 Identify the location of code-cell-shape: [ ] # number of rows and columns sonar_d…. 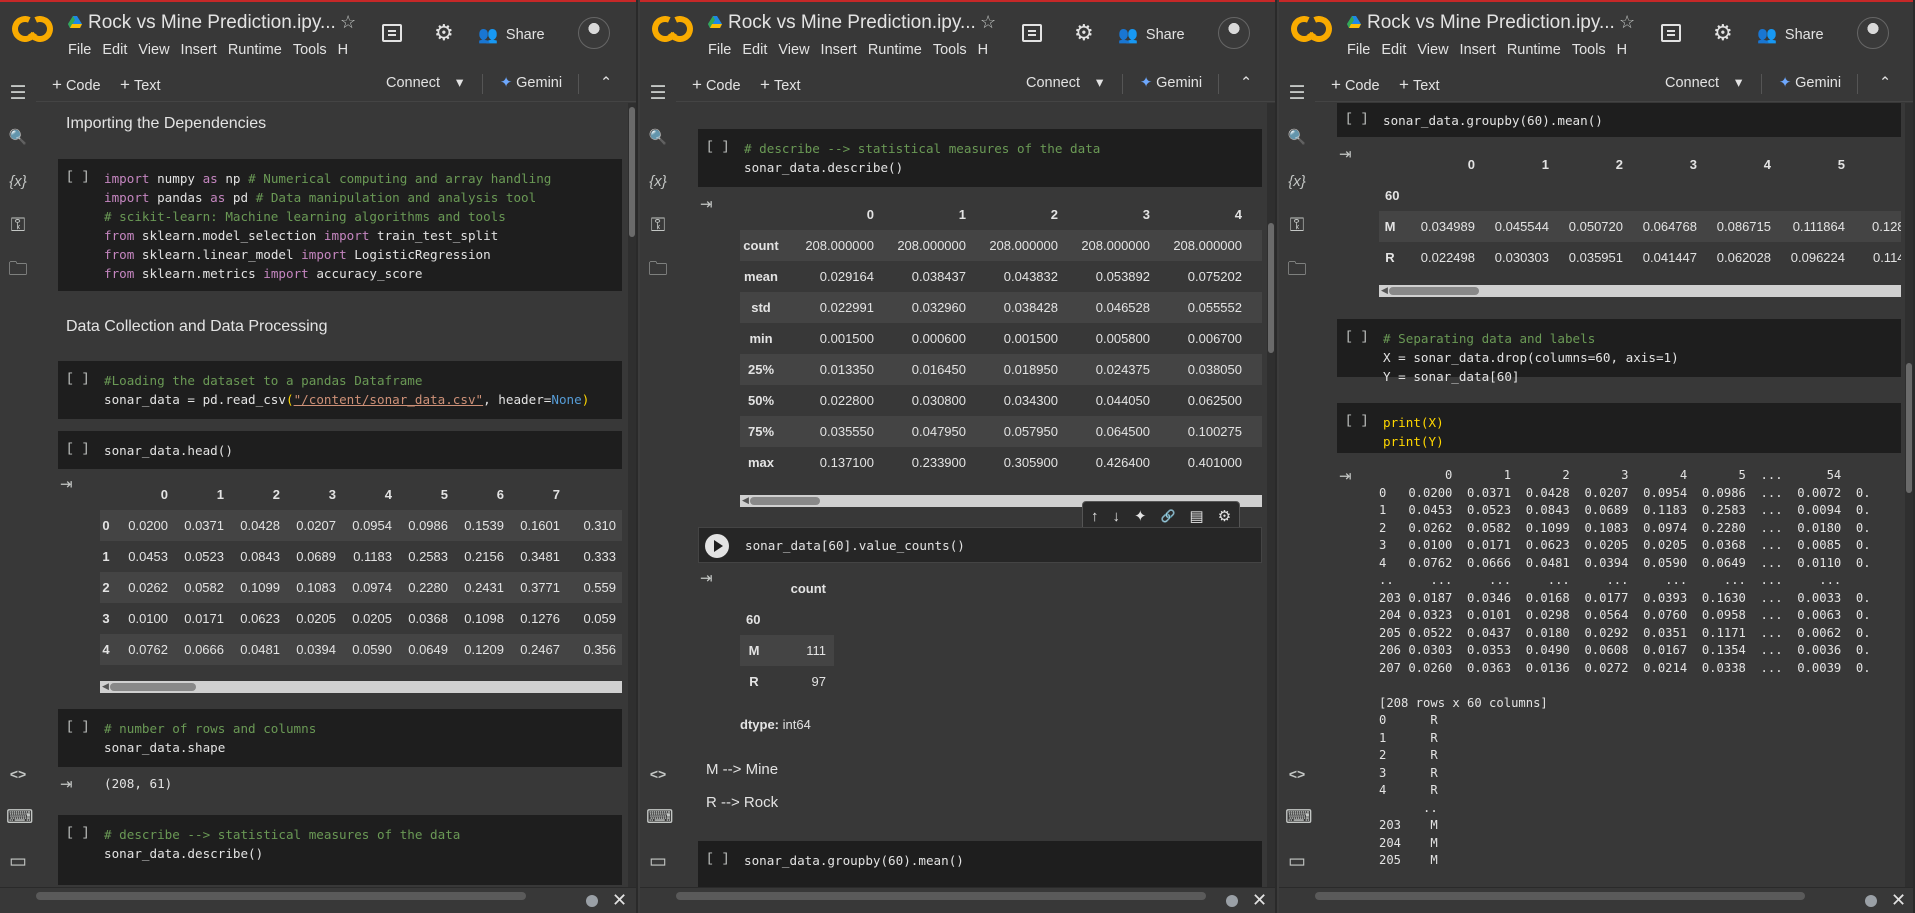
(340, 738).